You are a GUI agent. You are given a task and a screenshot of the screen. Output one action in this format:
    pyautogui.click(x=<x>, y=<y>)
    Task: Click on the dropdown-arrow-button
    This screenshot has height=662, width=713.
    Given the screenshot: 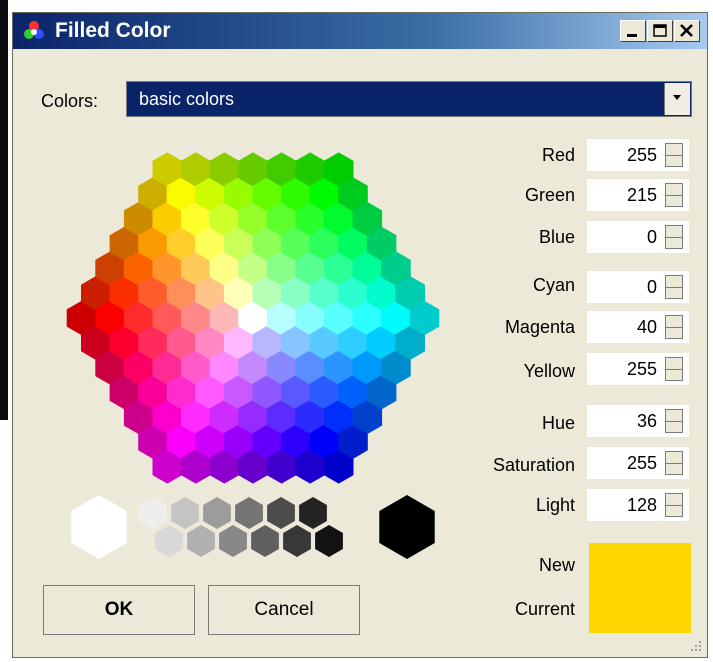 What is the action you would take?
    pyautogui.click(x=677, y=99)
    